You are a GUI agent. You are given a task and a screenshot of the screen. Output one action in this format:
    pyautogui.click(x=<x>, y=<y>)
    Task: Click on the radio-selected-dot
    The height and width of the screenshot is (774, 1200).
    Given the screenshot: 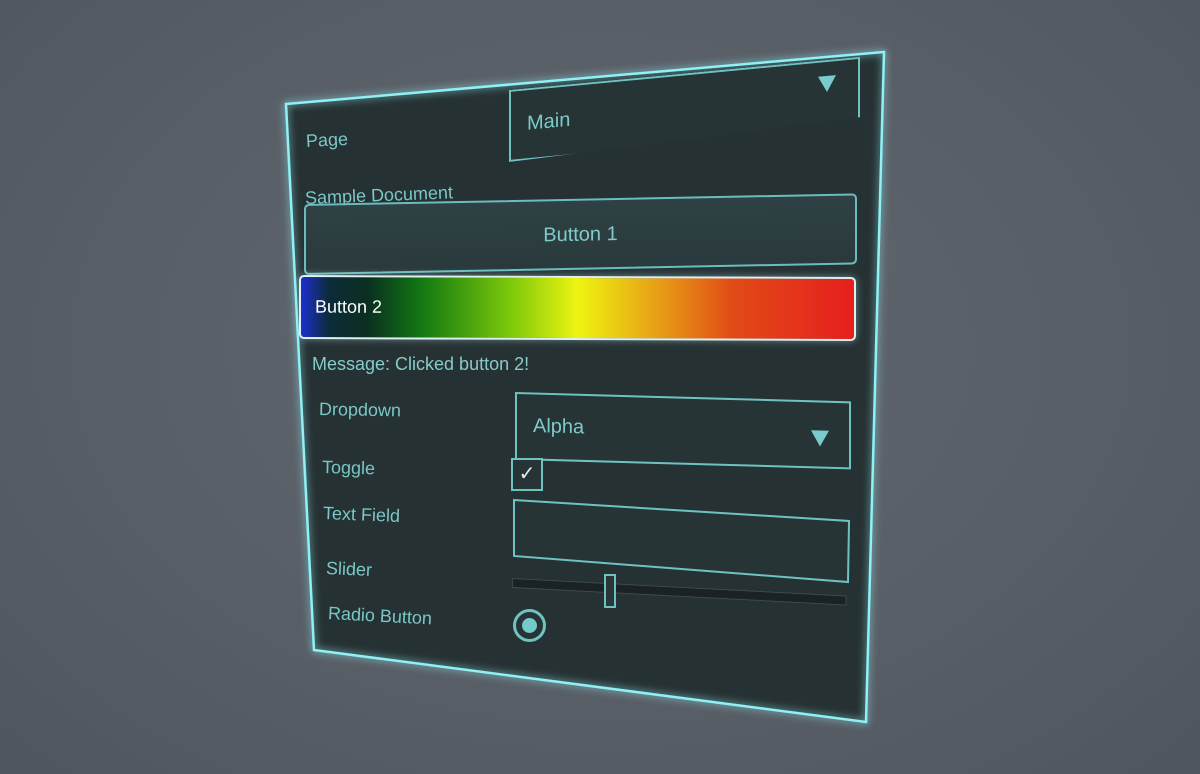 What is the action you would take?
    pyautogui.click(x=529, y=625)
    